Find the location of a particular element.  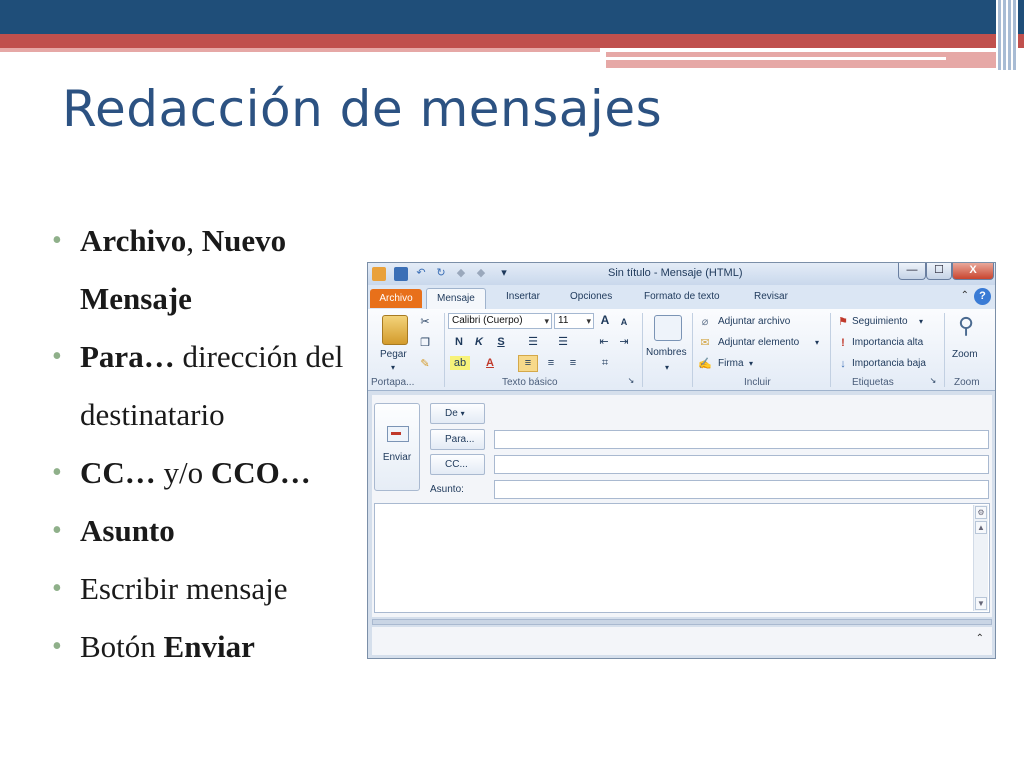

paperclip-icon: ⌀ is located at coordinates (705, 322).